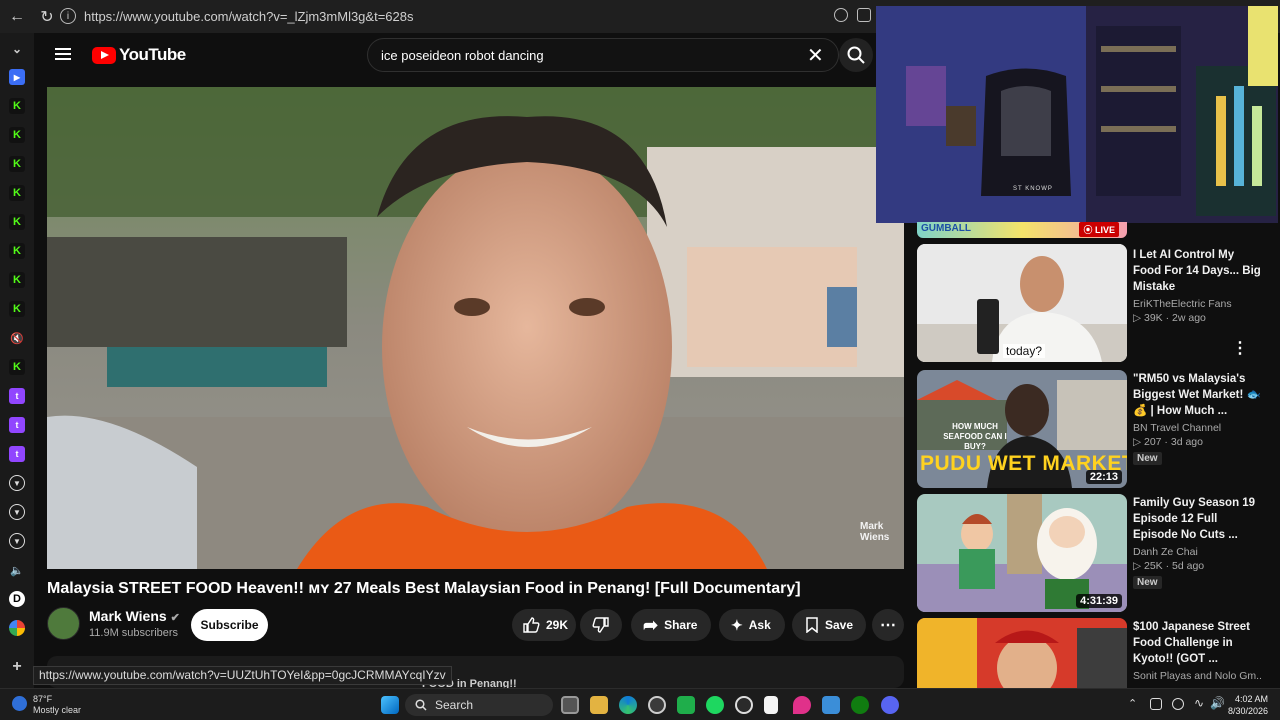 Image resolution: width=1280 pixels, height=720 pixels. I want to click on sidebar-active-tab-icon: ▶, so click(17, 77).